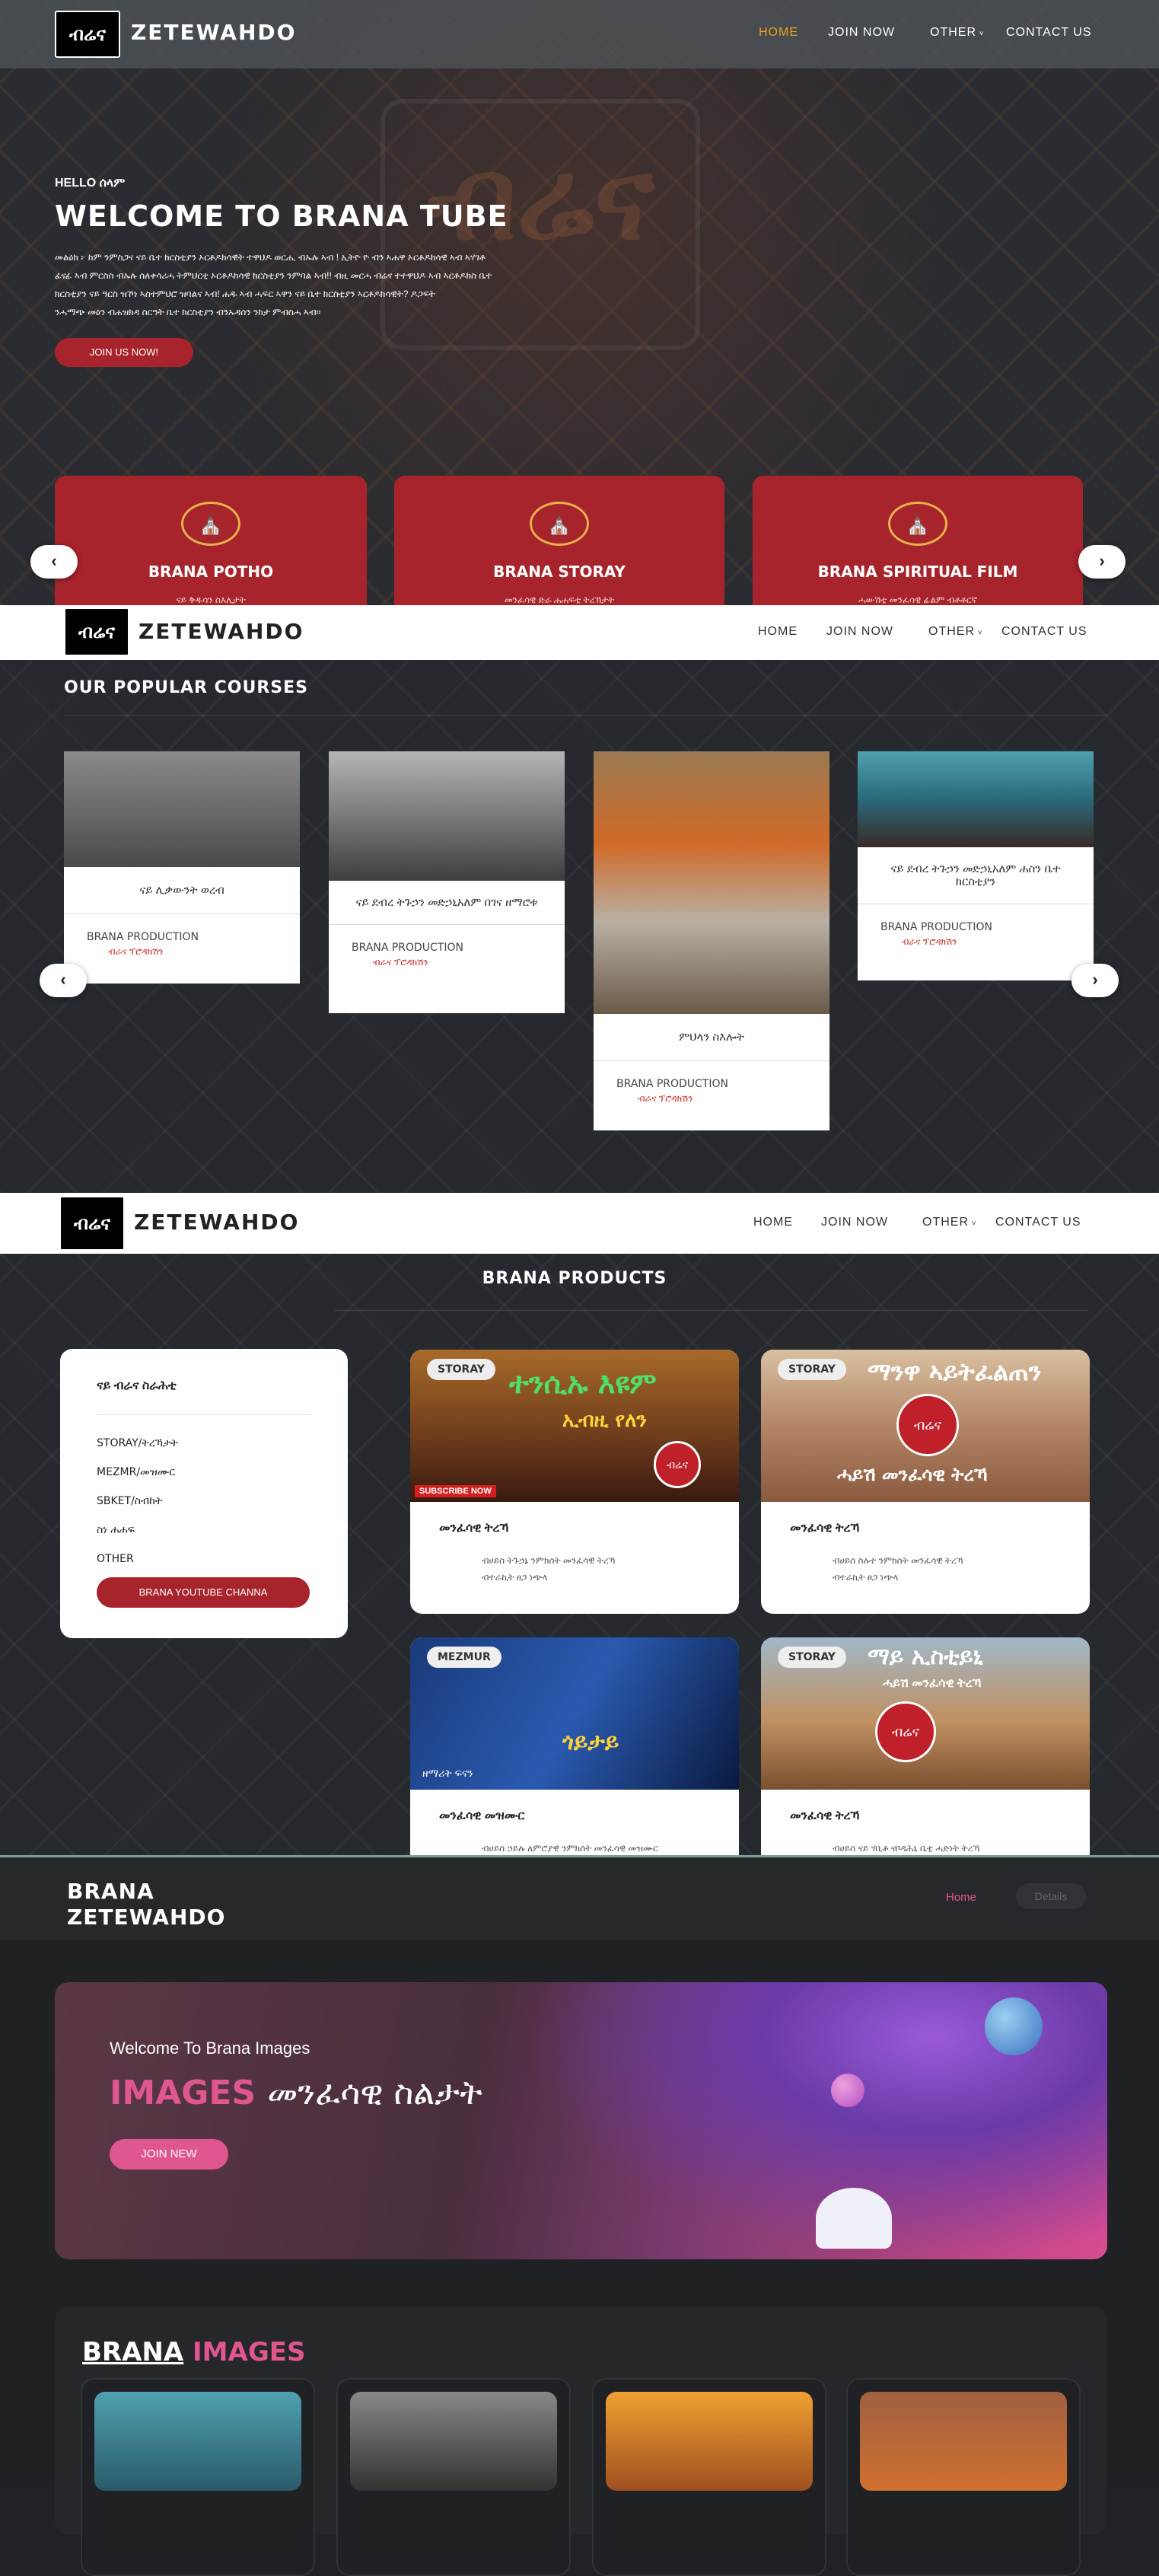  I want to click on main-nav: HOME, so click(778, 33).